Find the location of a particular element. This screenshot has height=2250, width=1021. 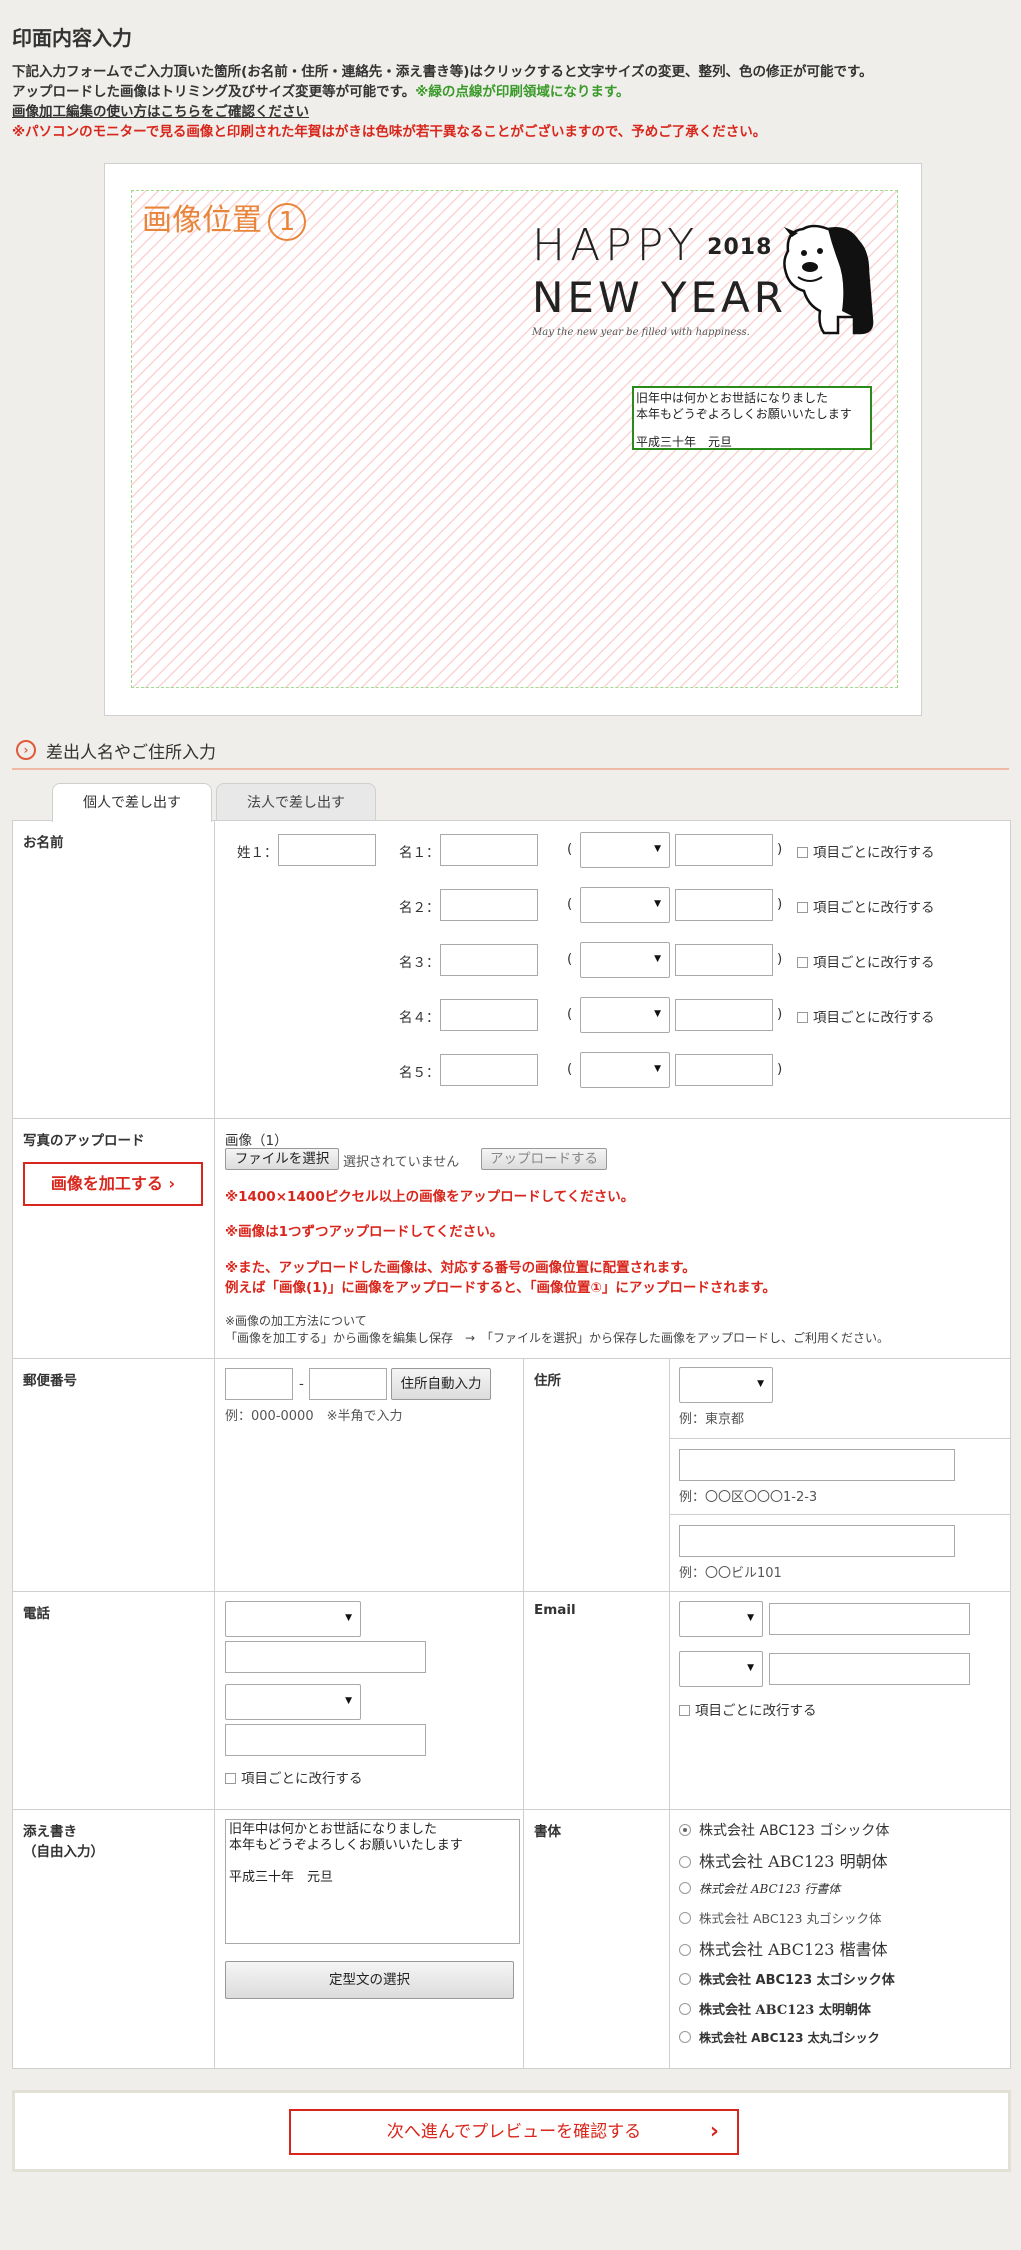

note-label: 添え書き is located at coordinates (50, 1832).